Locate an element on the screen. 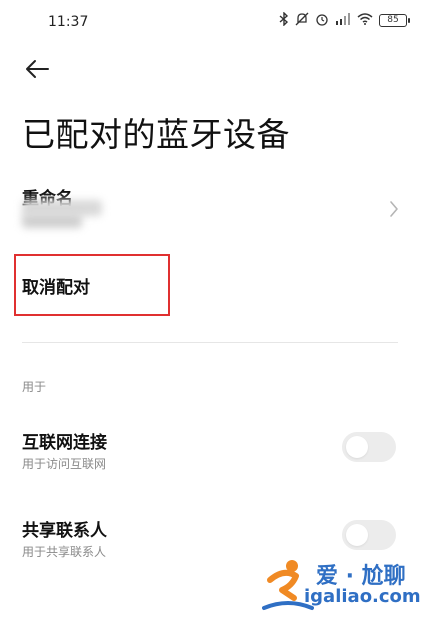  bluetooth-icon is located at coordinates (284, 20).